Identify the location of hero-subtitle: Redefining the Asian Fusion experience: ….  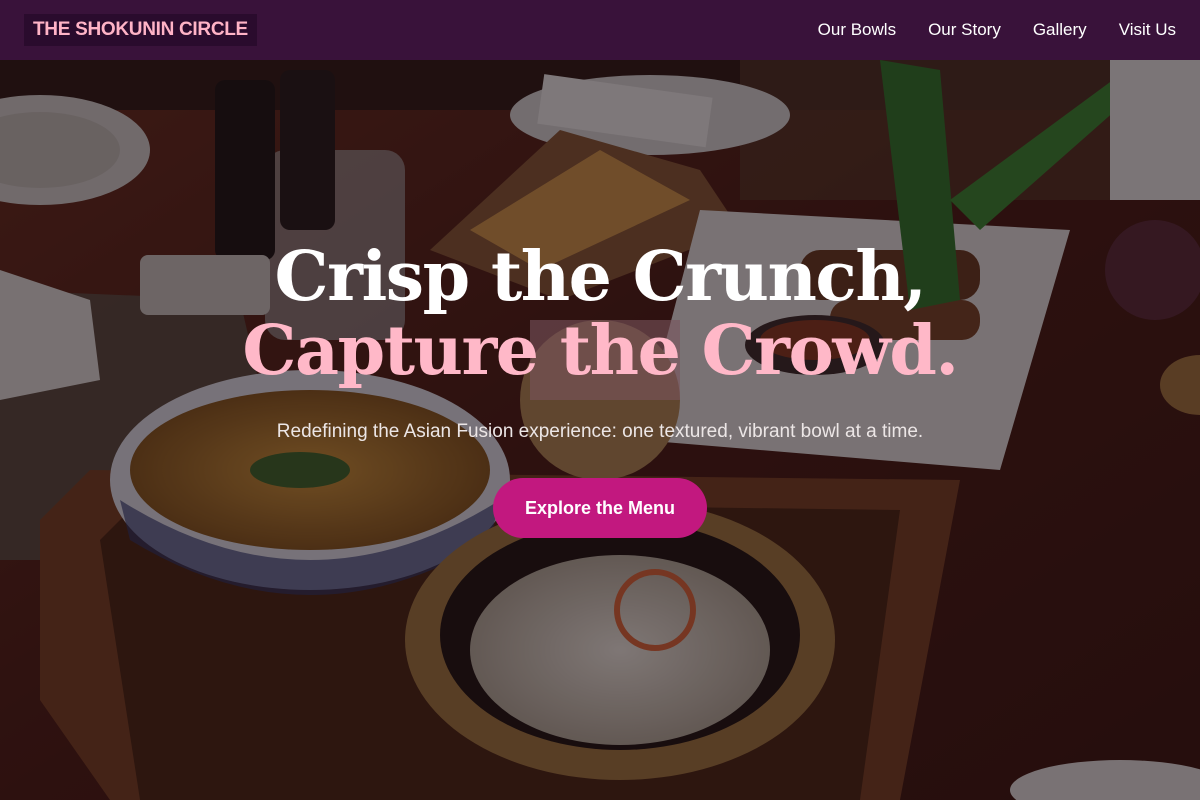
(600, 431).